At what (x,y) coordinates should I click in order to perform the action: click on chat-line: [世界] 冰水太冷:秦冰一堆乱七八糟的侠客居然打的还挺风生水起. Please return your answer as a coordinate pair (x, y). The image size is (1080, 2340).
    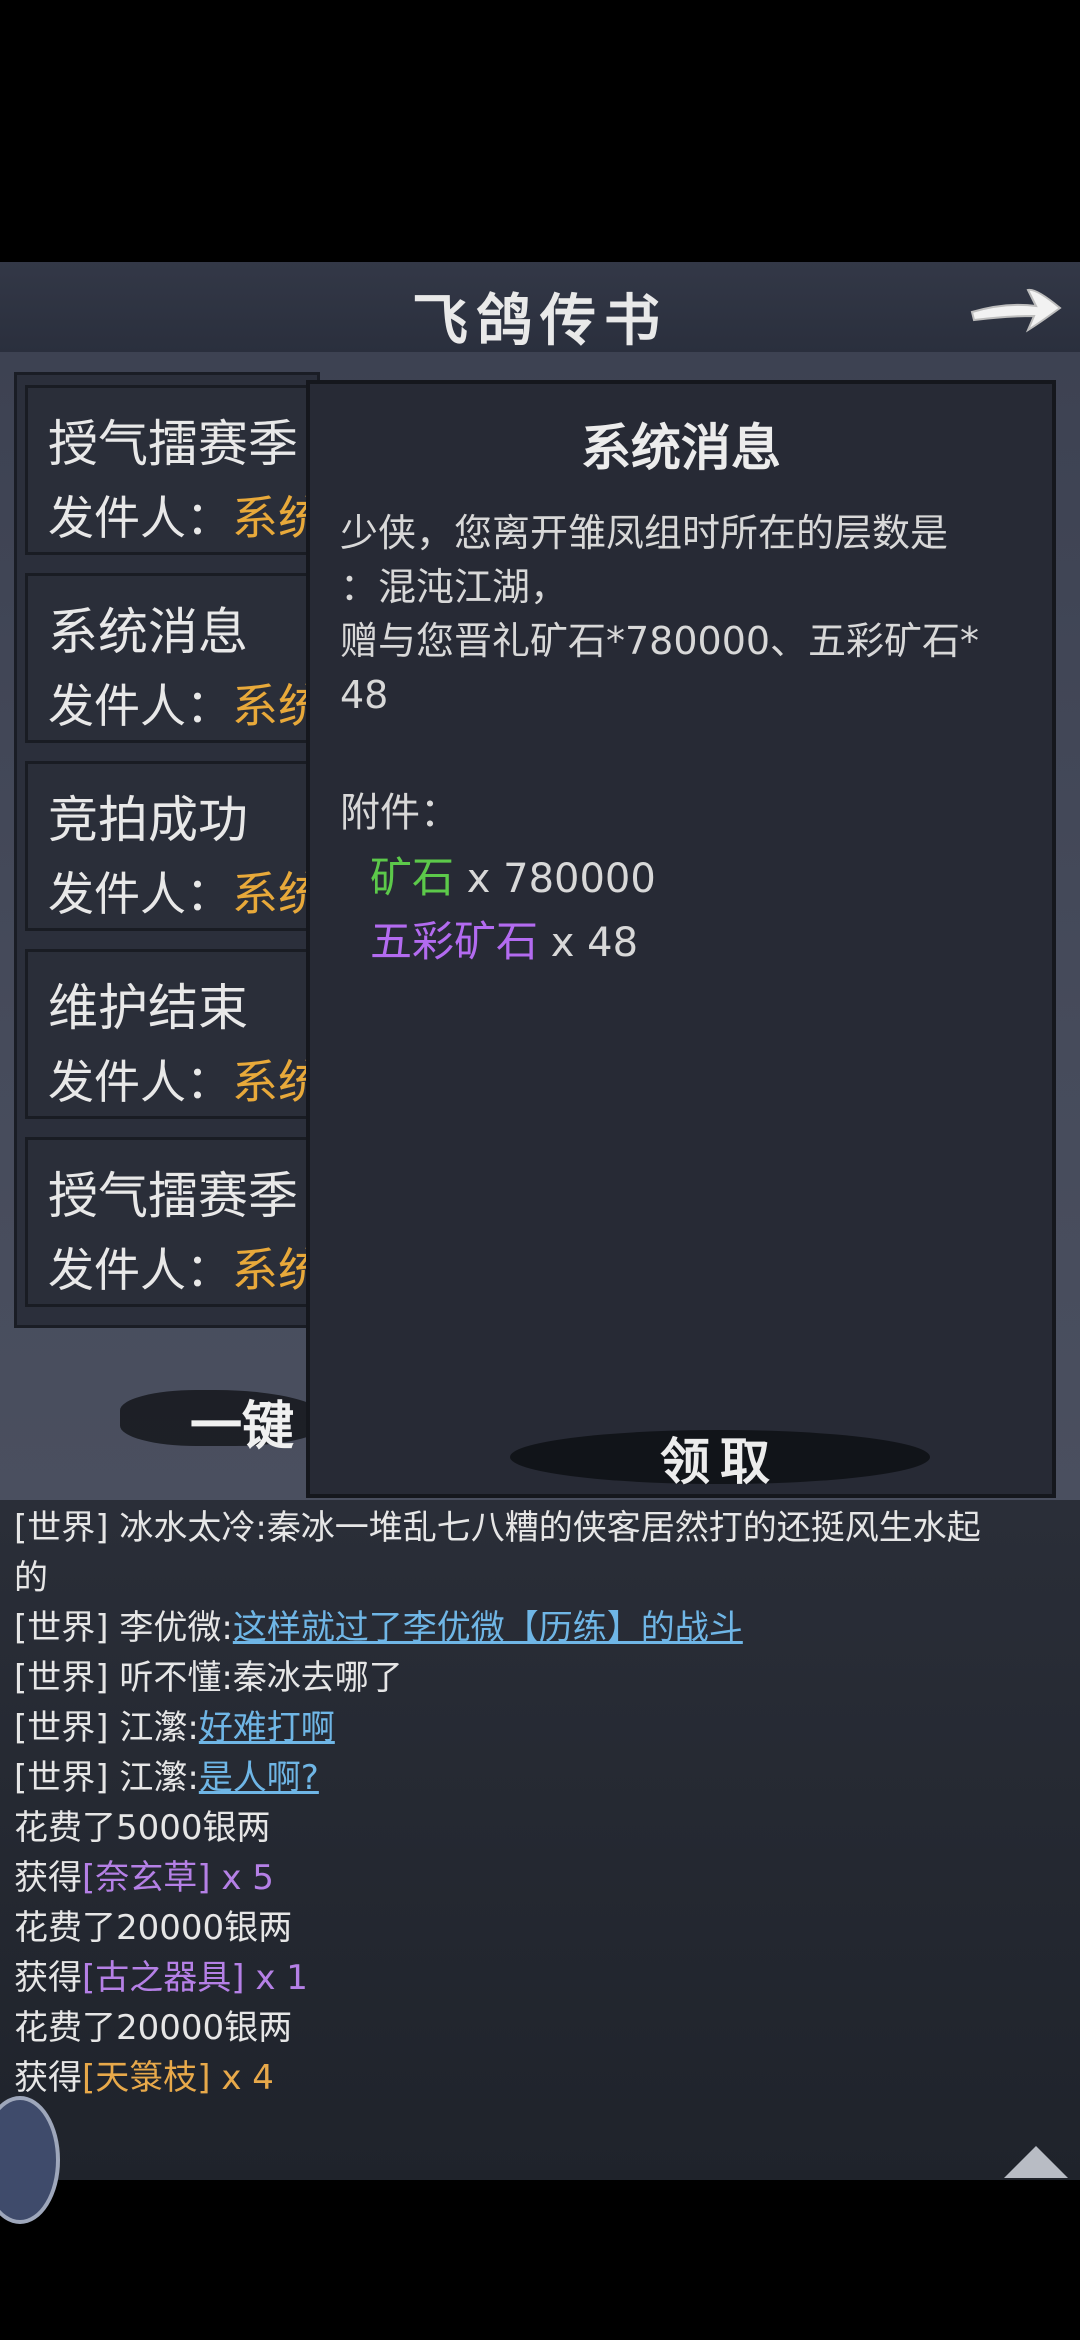
    Looking at the image, I should click on (497, 1528).